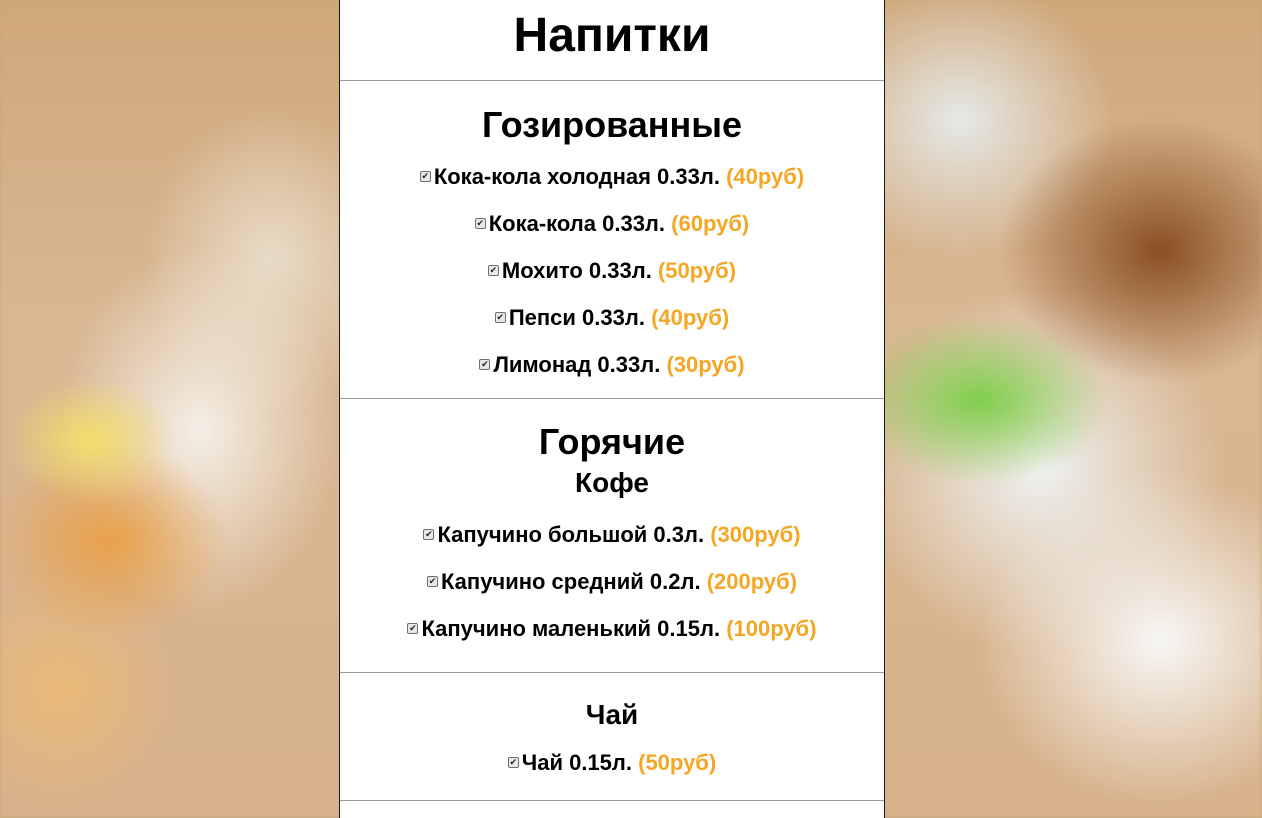 The image size is (1262, 818). I want to click on menu-item: ✔ Кока-кола холодная 0.33л. (40руб), so click(612, 176).